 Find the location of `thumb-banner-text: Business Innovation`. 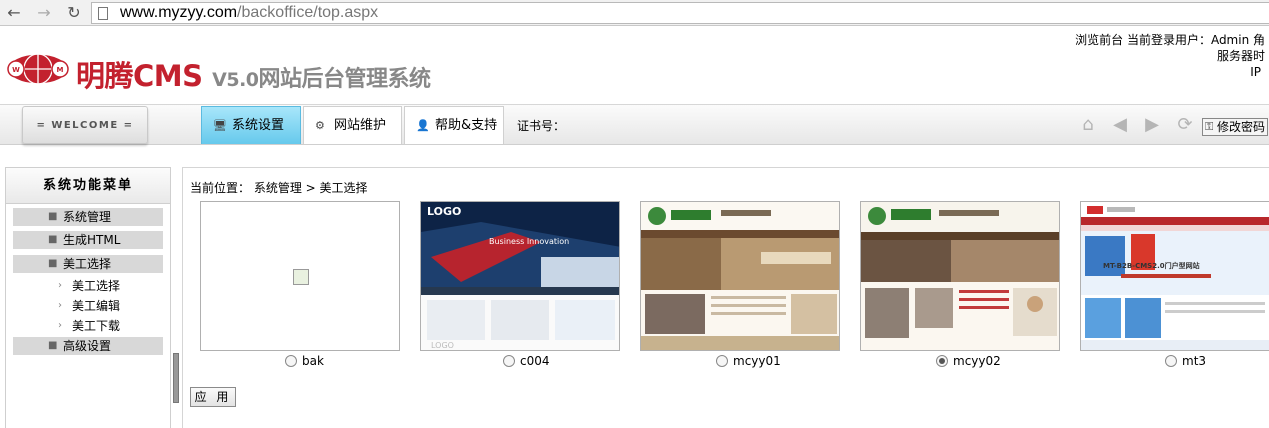

thumb-banner-text: Business Innovation is located at coordinates (529, 241).